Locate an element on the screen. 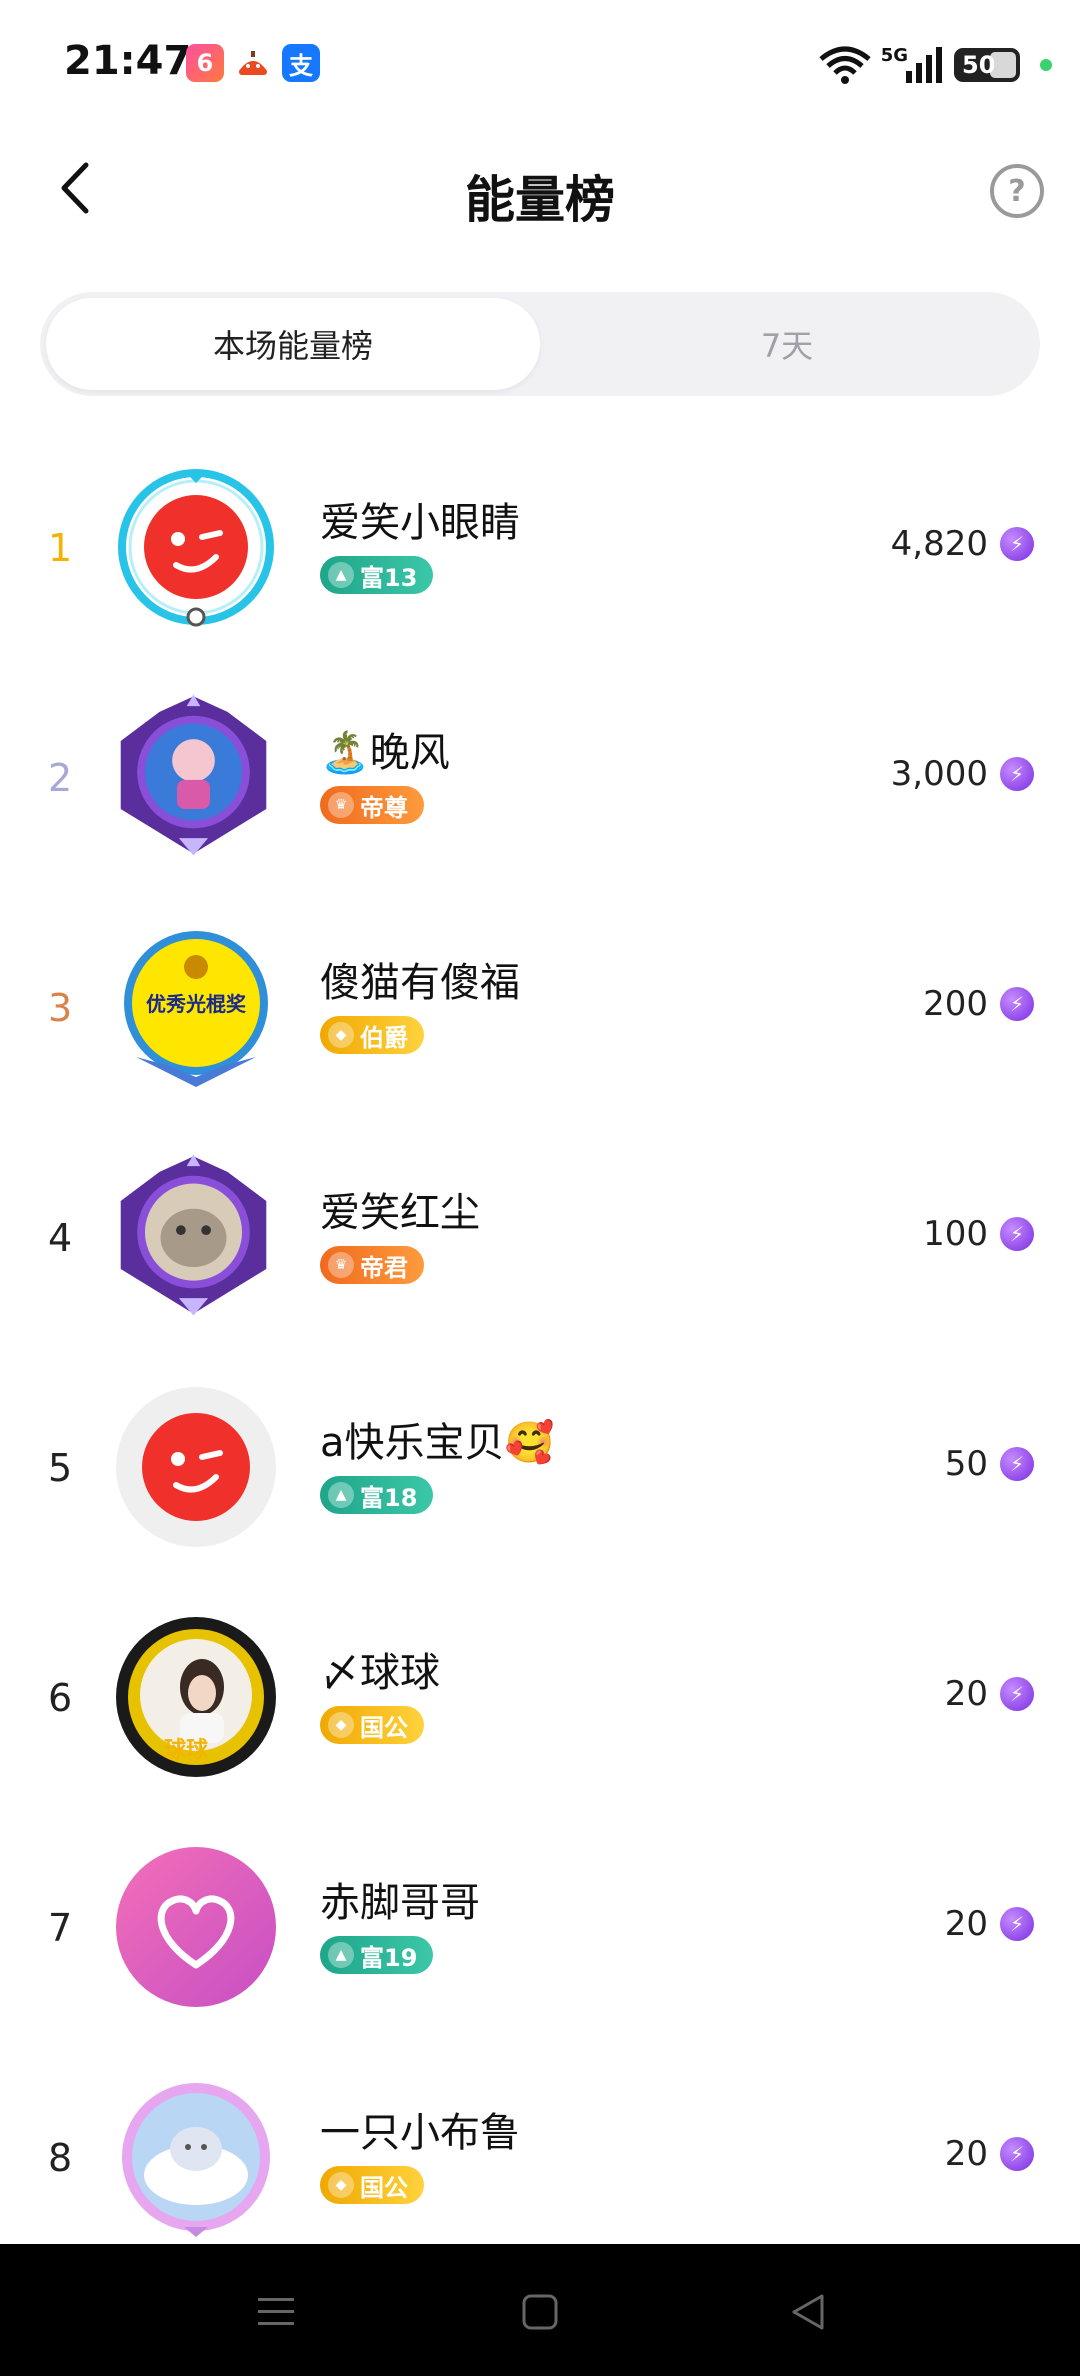  triangle-back-icon is located at coordinates (808, 2312).